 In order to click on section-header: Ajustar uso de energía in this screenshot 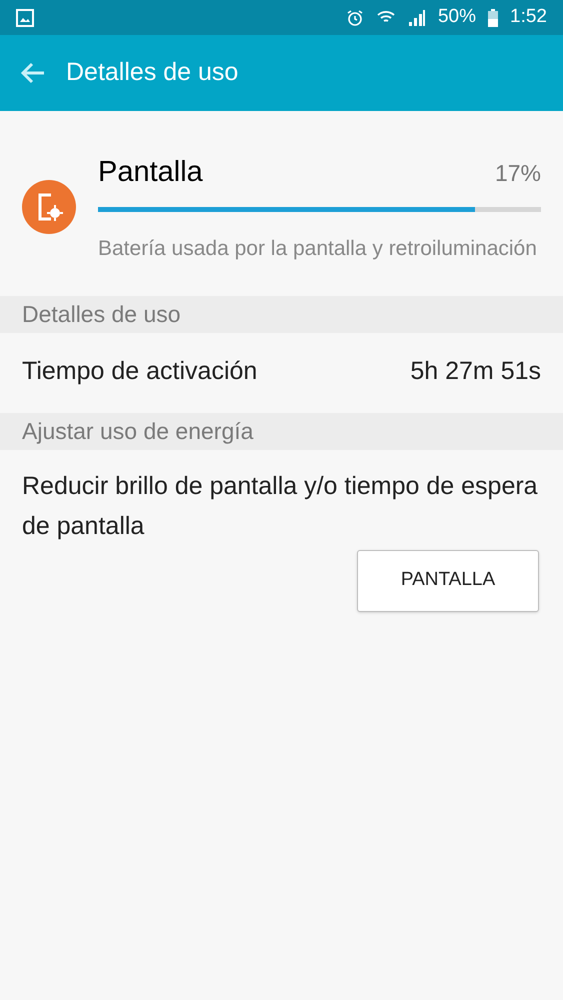, I will do `click(281, 431)`.